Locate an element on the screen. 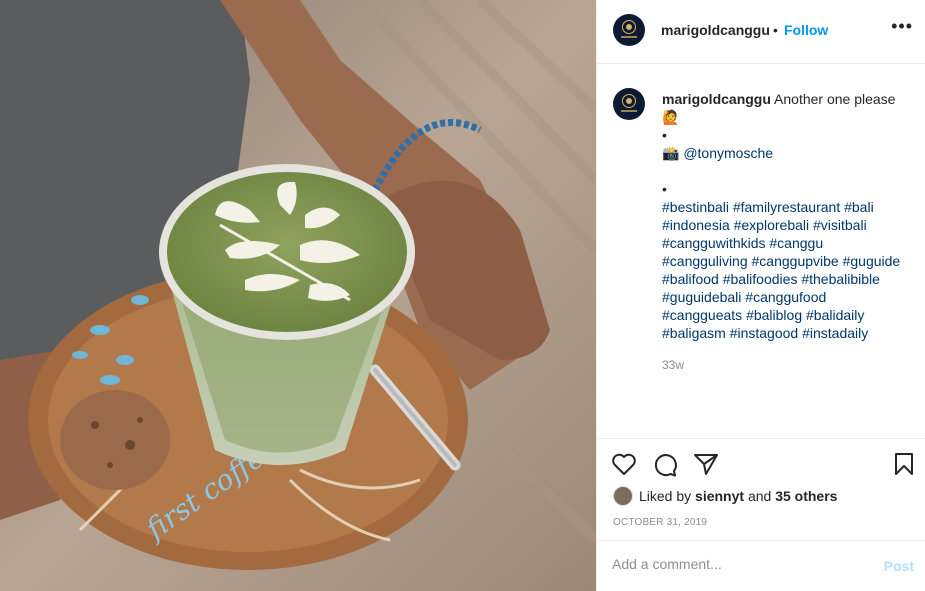  caption-first-line: marigoldcanggu Another one please is located at coordinates (787, 99).